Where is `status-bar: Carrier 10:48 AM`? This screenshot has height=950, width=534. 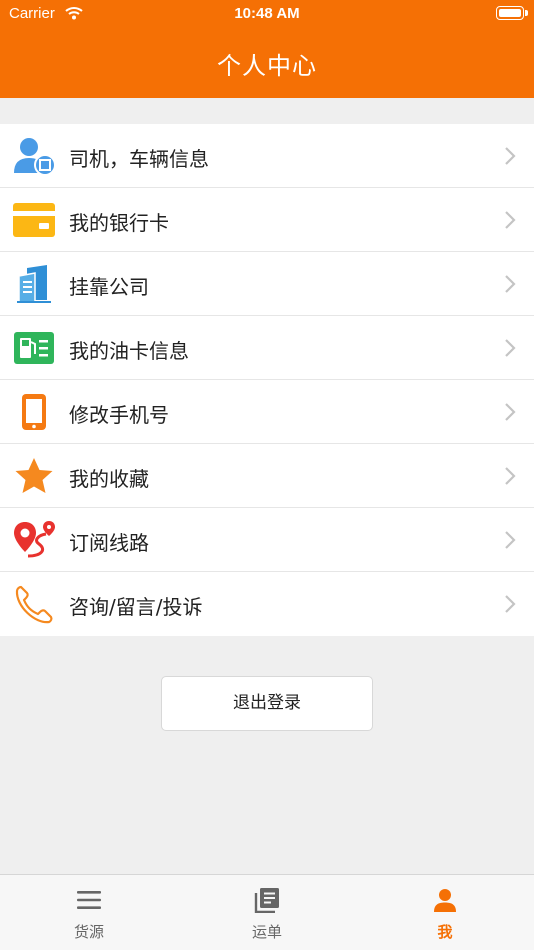
status-bar: Carrier 10:48 AM is located at coordinates (267, 14).